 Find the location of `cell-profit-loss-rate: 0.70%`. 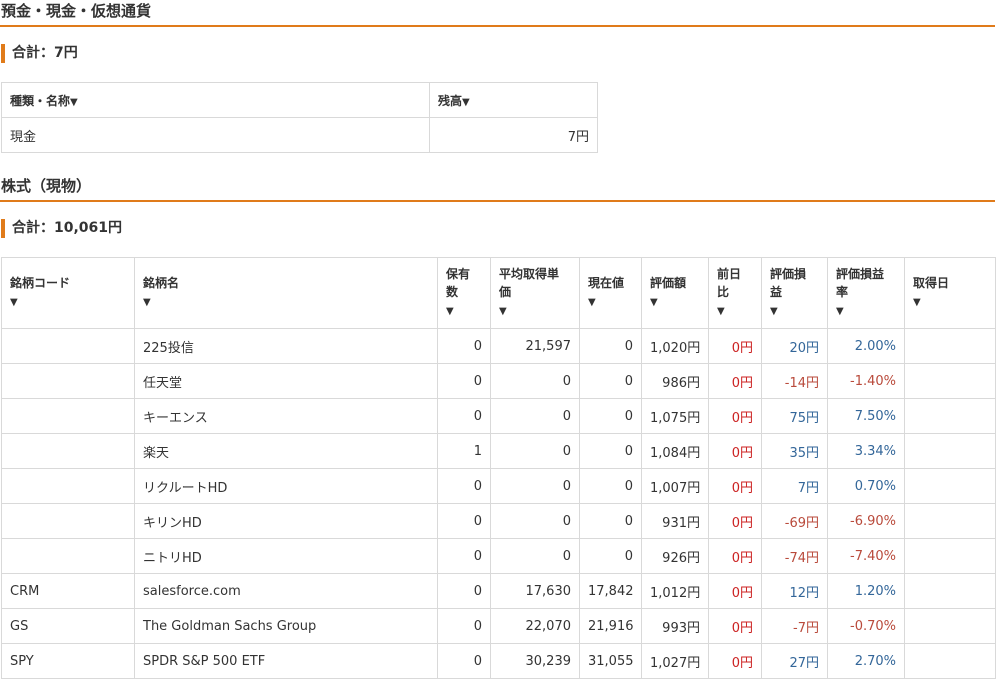

cell-profit-loss-rate: 0.70% is located at coordinates (866, 486).